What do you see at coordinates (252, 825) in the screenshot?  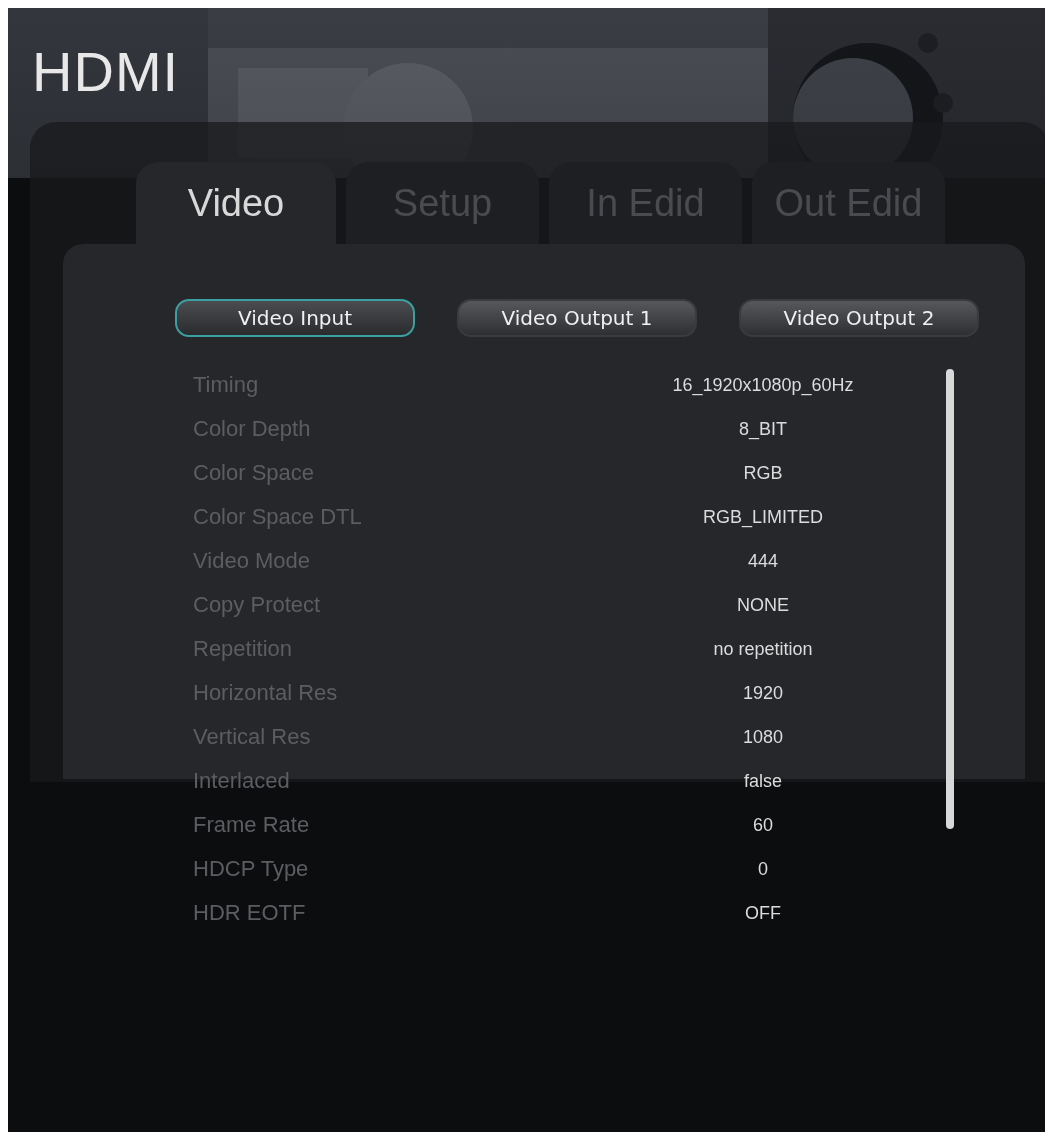 I see `field-label: Frame Rate` at bounding box center [252, 825].